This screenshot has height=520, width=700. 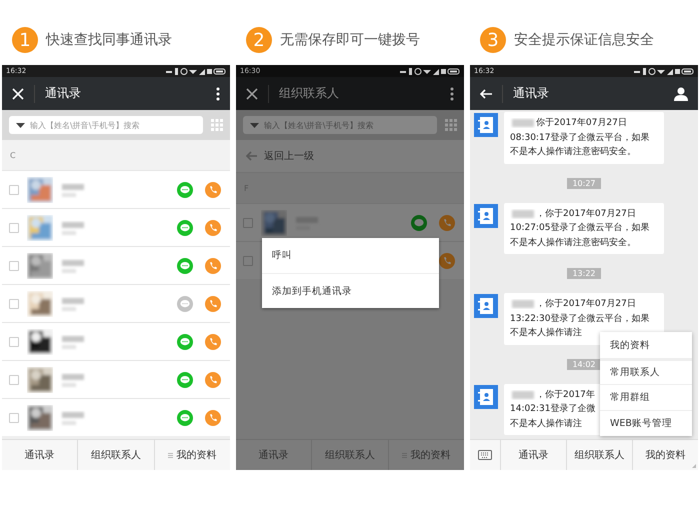 I want to click on close-icon, so click(x=252, y=94).